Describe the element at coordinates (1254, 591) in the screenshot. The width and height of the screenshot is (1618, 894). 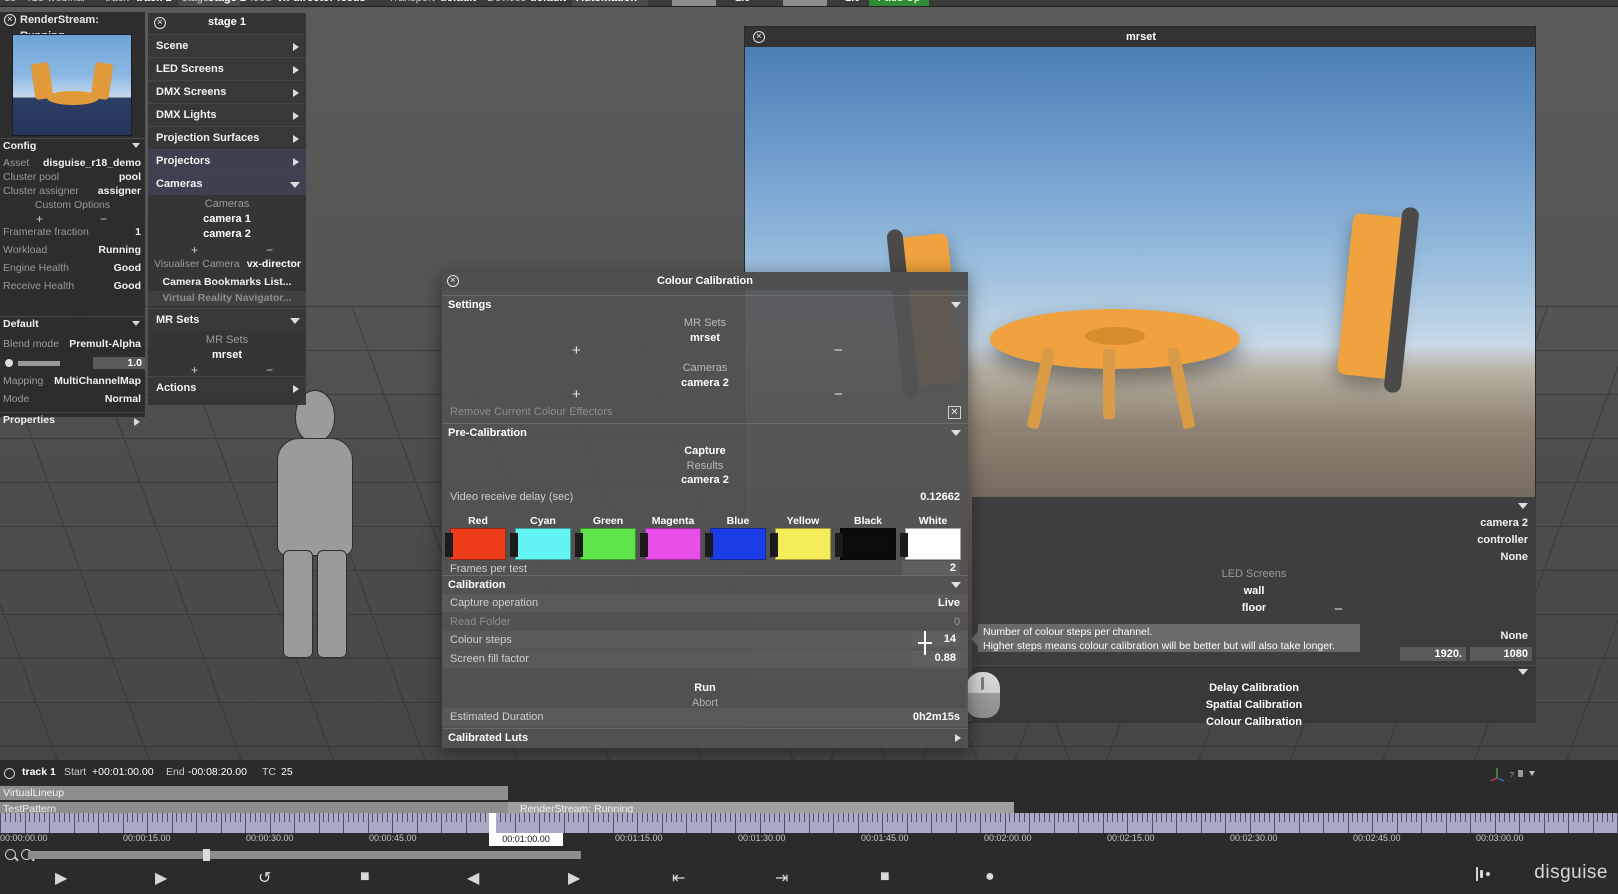
I see `led-screen-item-wall: wall` at that location.